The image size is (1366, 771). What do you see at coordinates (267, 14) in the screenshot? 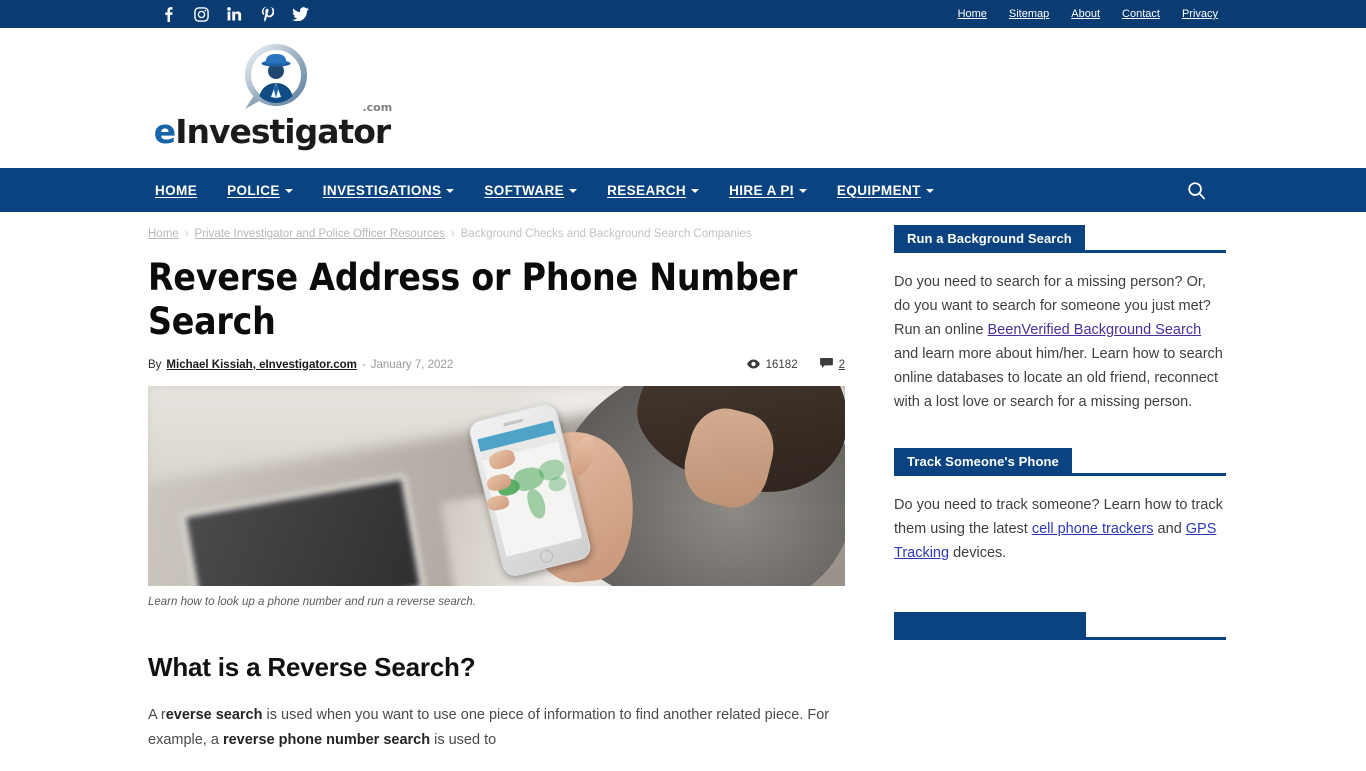
I see `pinterest-icon` at bounding box center [267, 14].